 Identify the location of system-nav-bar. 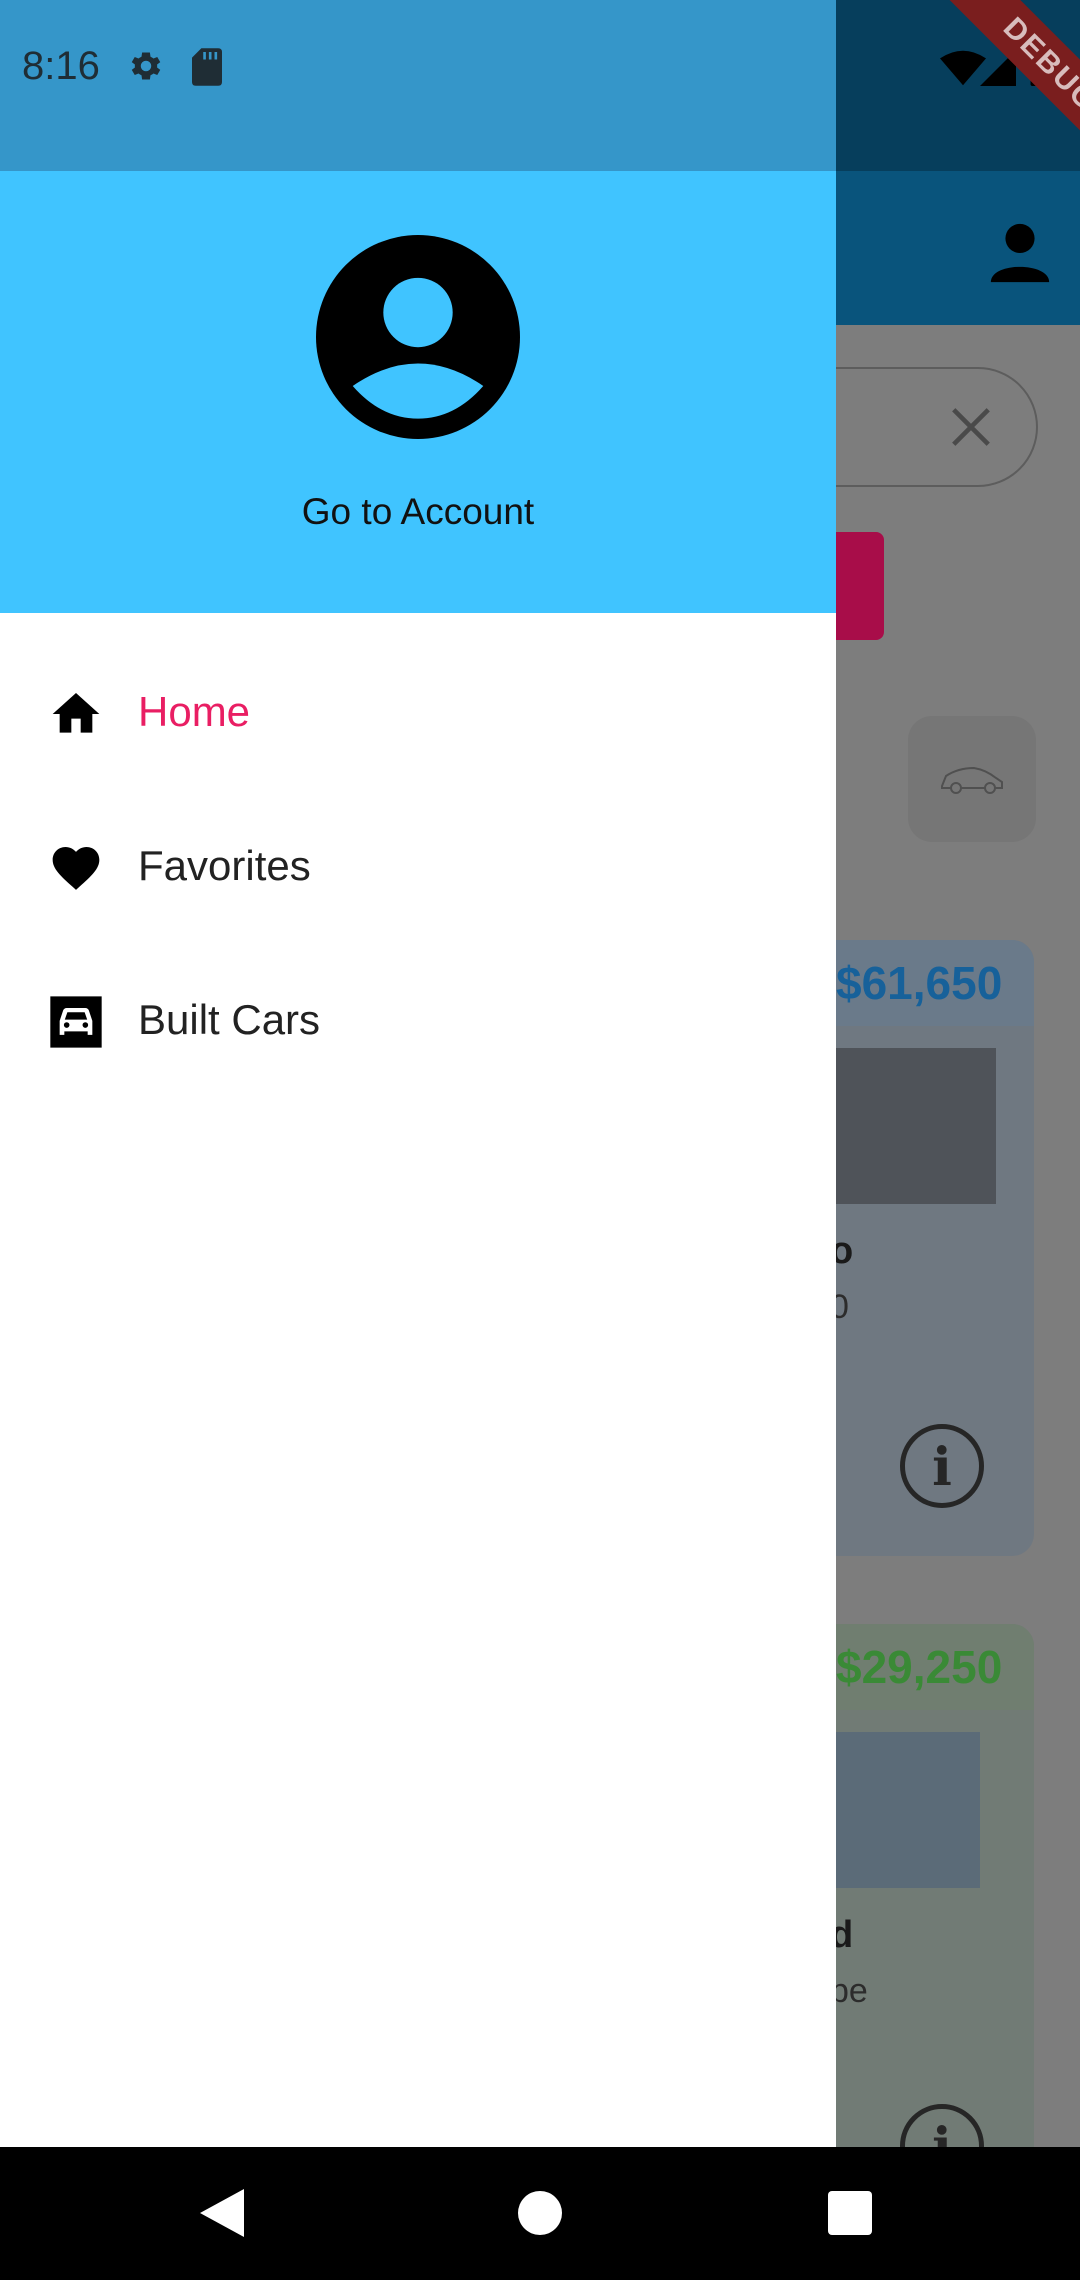
(540, 2213).